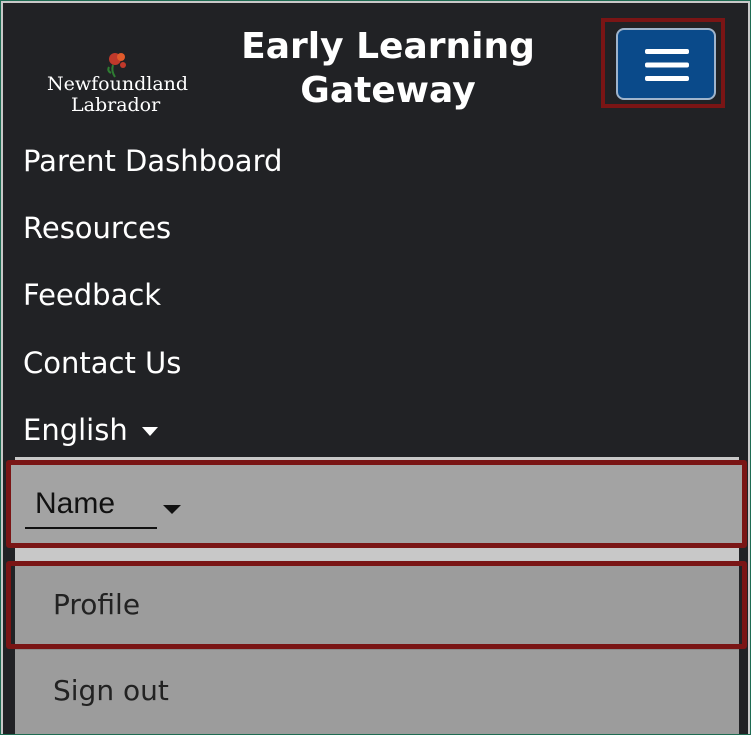 Image resolution: width=751 pixels, height=735 pixels. What do you see at coordinates (102, 363) in the screenshot?
I see `nav-link-contact-us: Contact Us` at bounding box center [102, 363].